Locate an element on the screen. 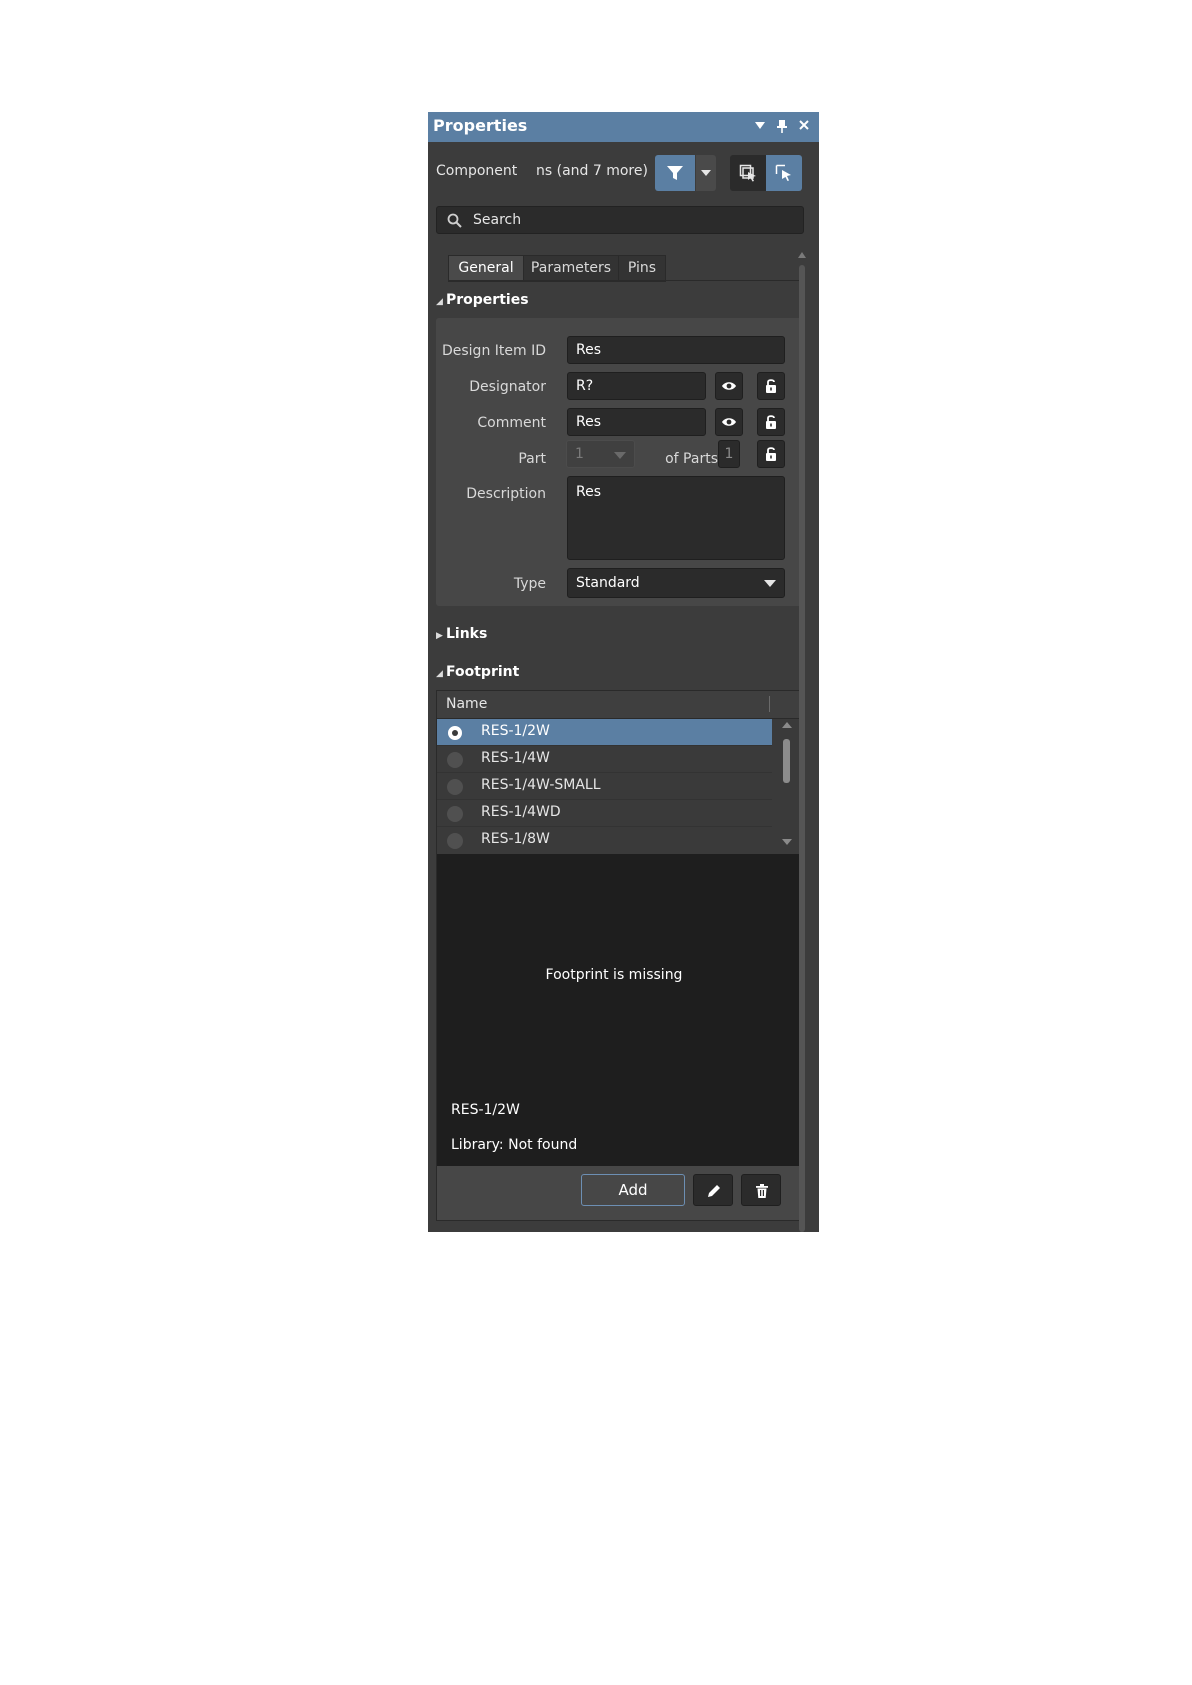  selection-mode-group is located at coordinates (766, 173).